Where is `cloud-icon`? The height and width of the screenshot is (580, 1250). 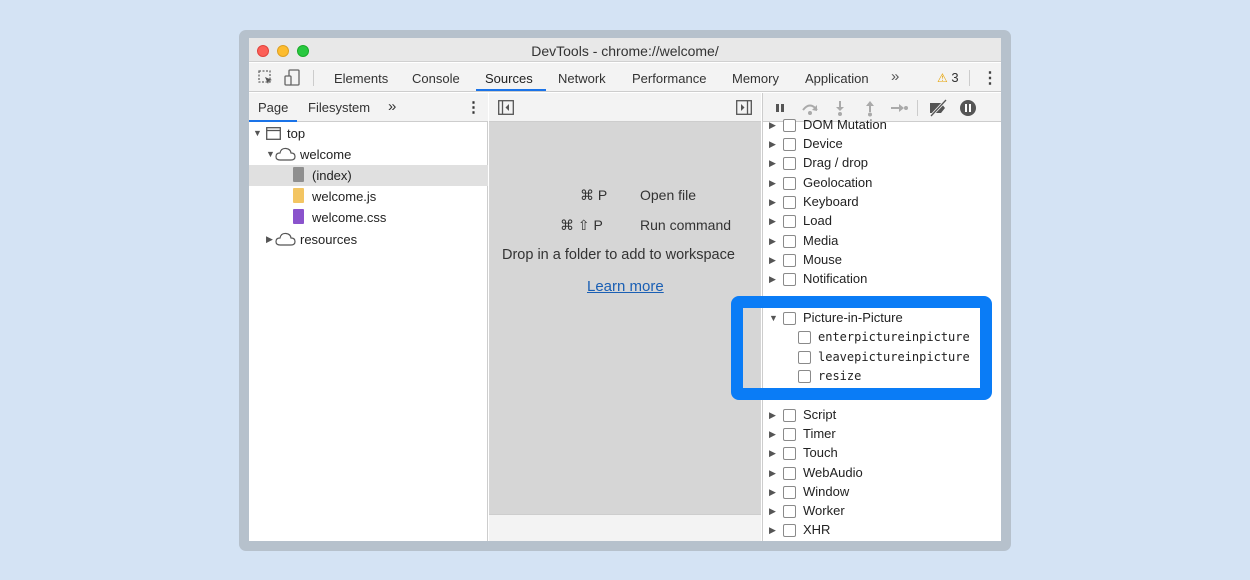
cloud-icon is located at coordinates (285, 240).